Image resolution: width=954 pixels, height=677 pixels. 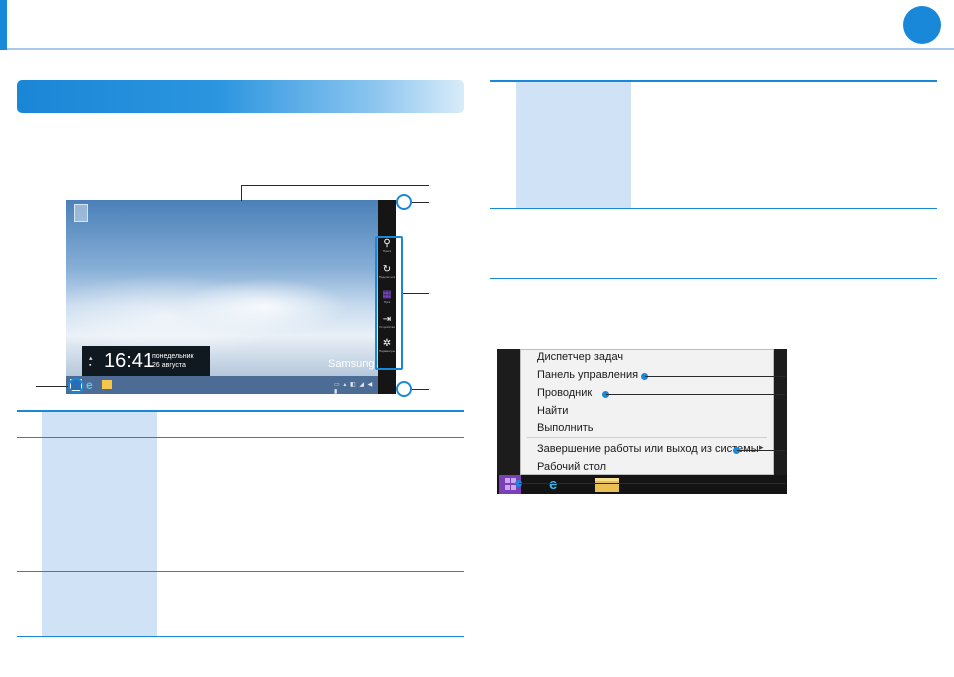 What do you see at coordinates (571, 467) in the screenshot?
I see `menu-item-desktop: Рабочий стол` at bounding box center [571, 467].